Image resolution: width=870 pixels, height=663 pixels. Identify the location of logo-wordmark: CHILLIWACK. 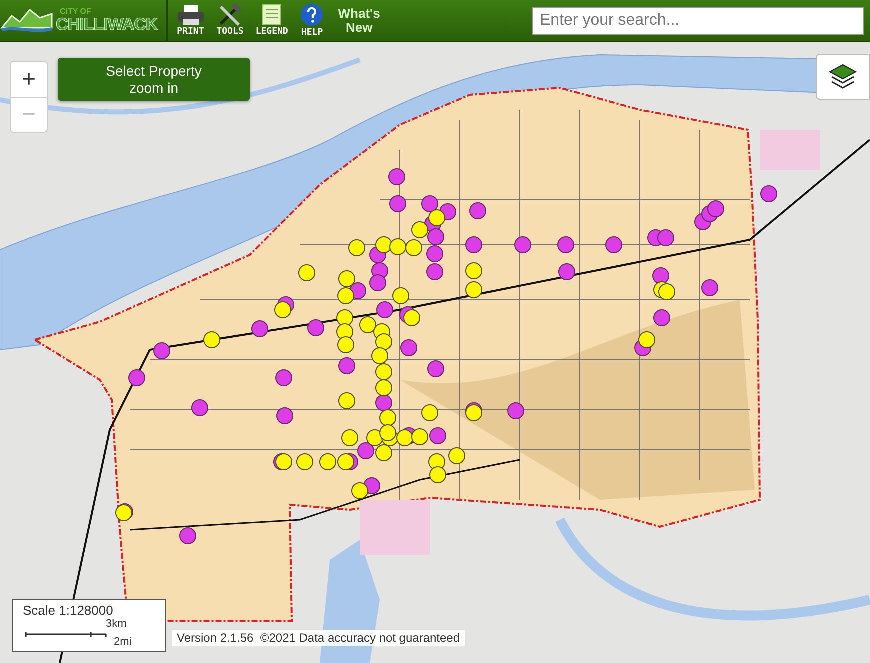
(107, 24).